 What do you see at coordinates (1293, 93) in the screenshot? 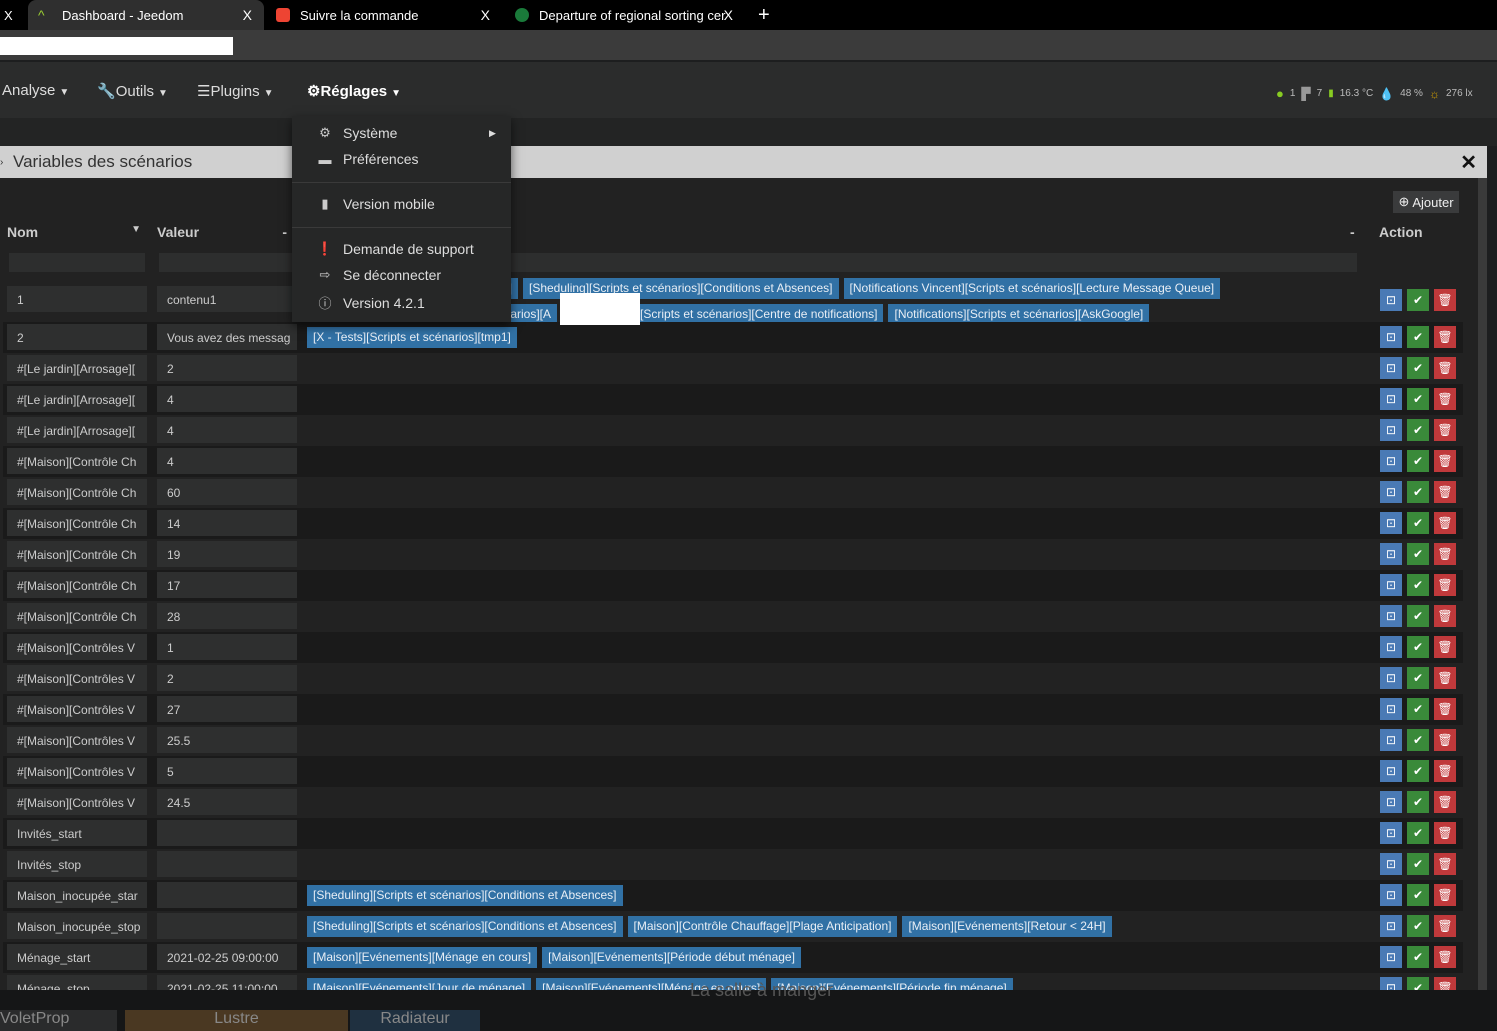
I see `persons-count: 1` at bounding box center [1293, 93].